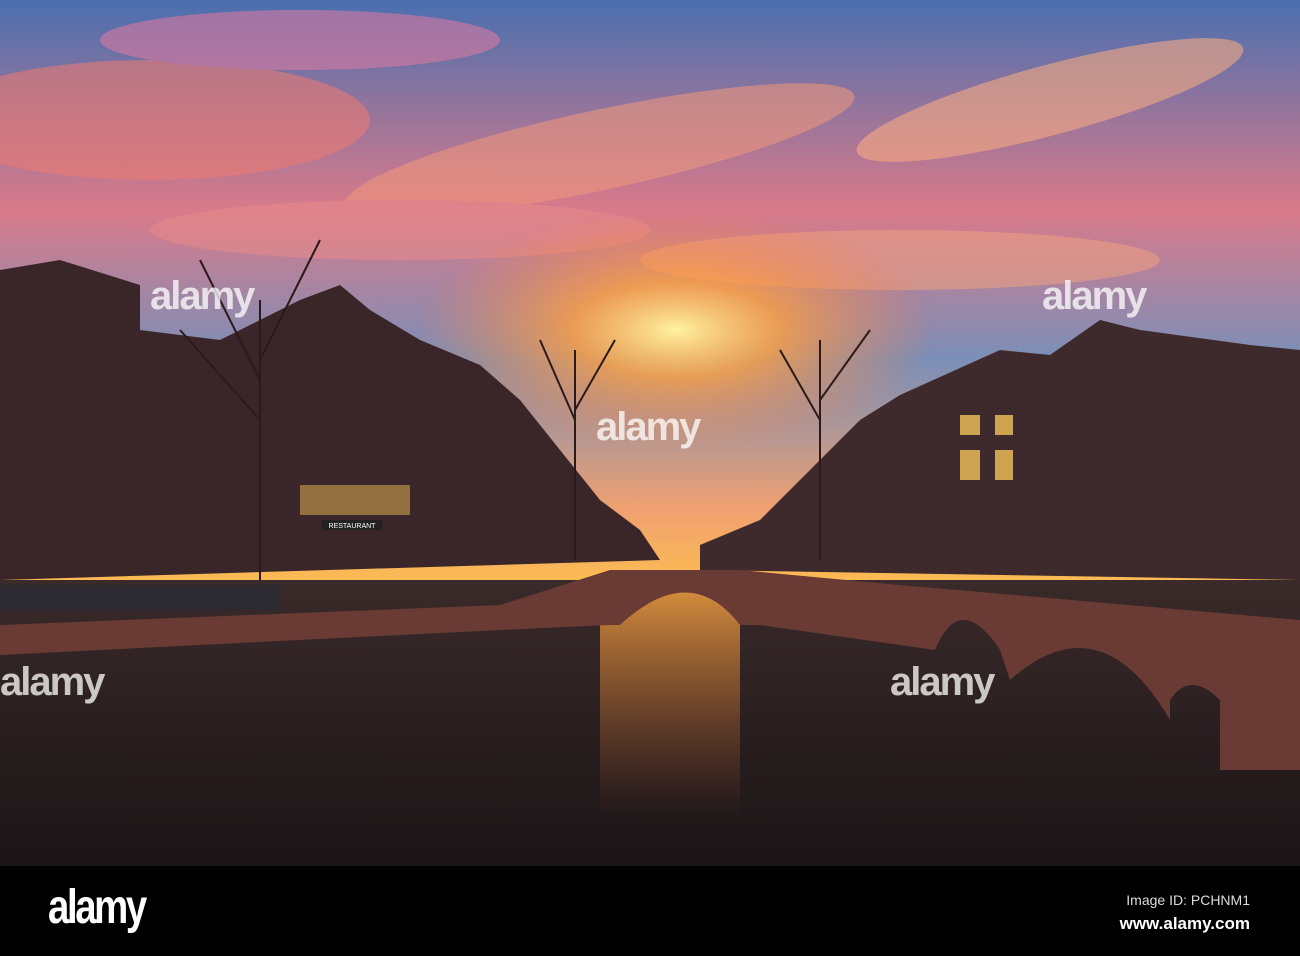  Describe the element at coordinates (140, 597) in the screenshot. I see `parked-cars` at that location.